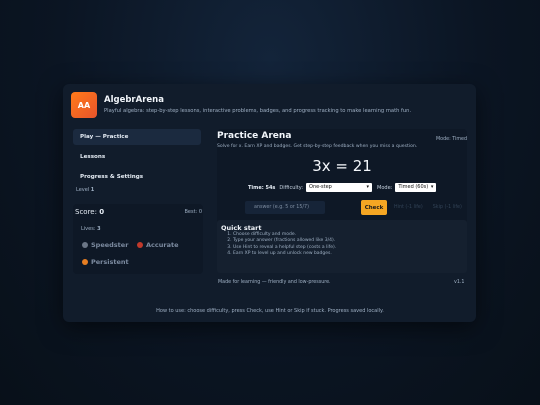 The width and height of the screenshot is (540, 405). Describe the element at coordinates (88, 229) in the screenshot. I see `lives-label: Lives:` at that location.